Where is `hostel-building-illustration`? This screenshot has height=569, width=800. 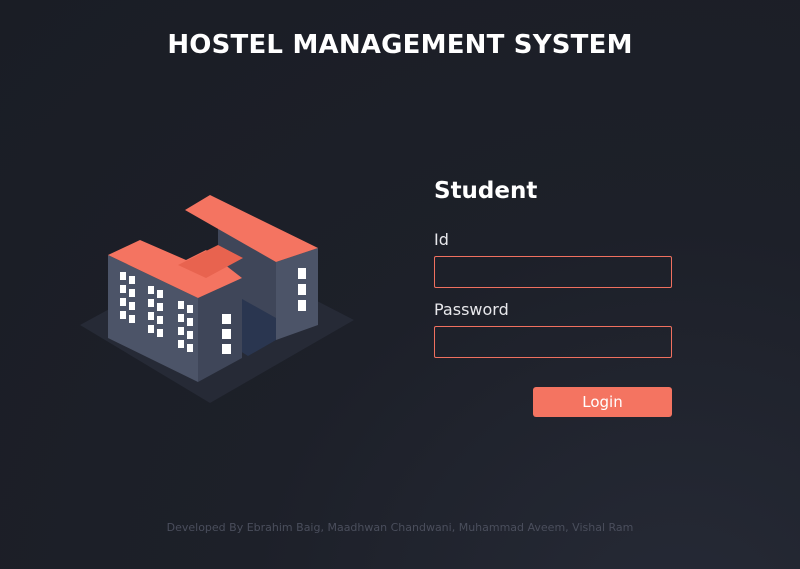 hostel-building-illustration is located at coordinates (218, 300).